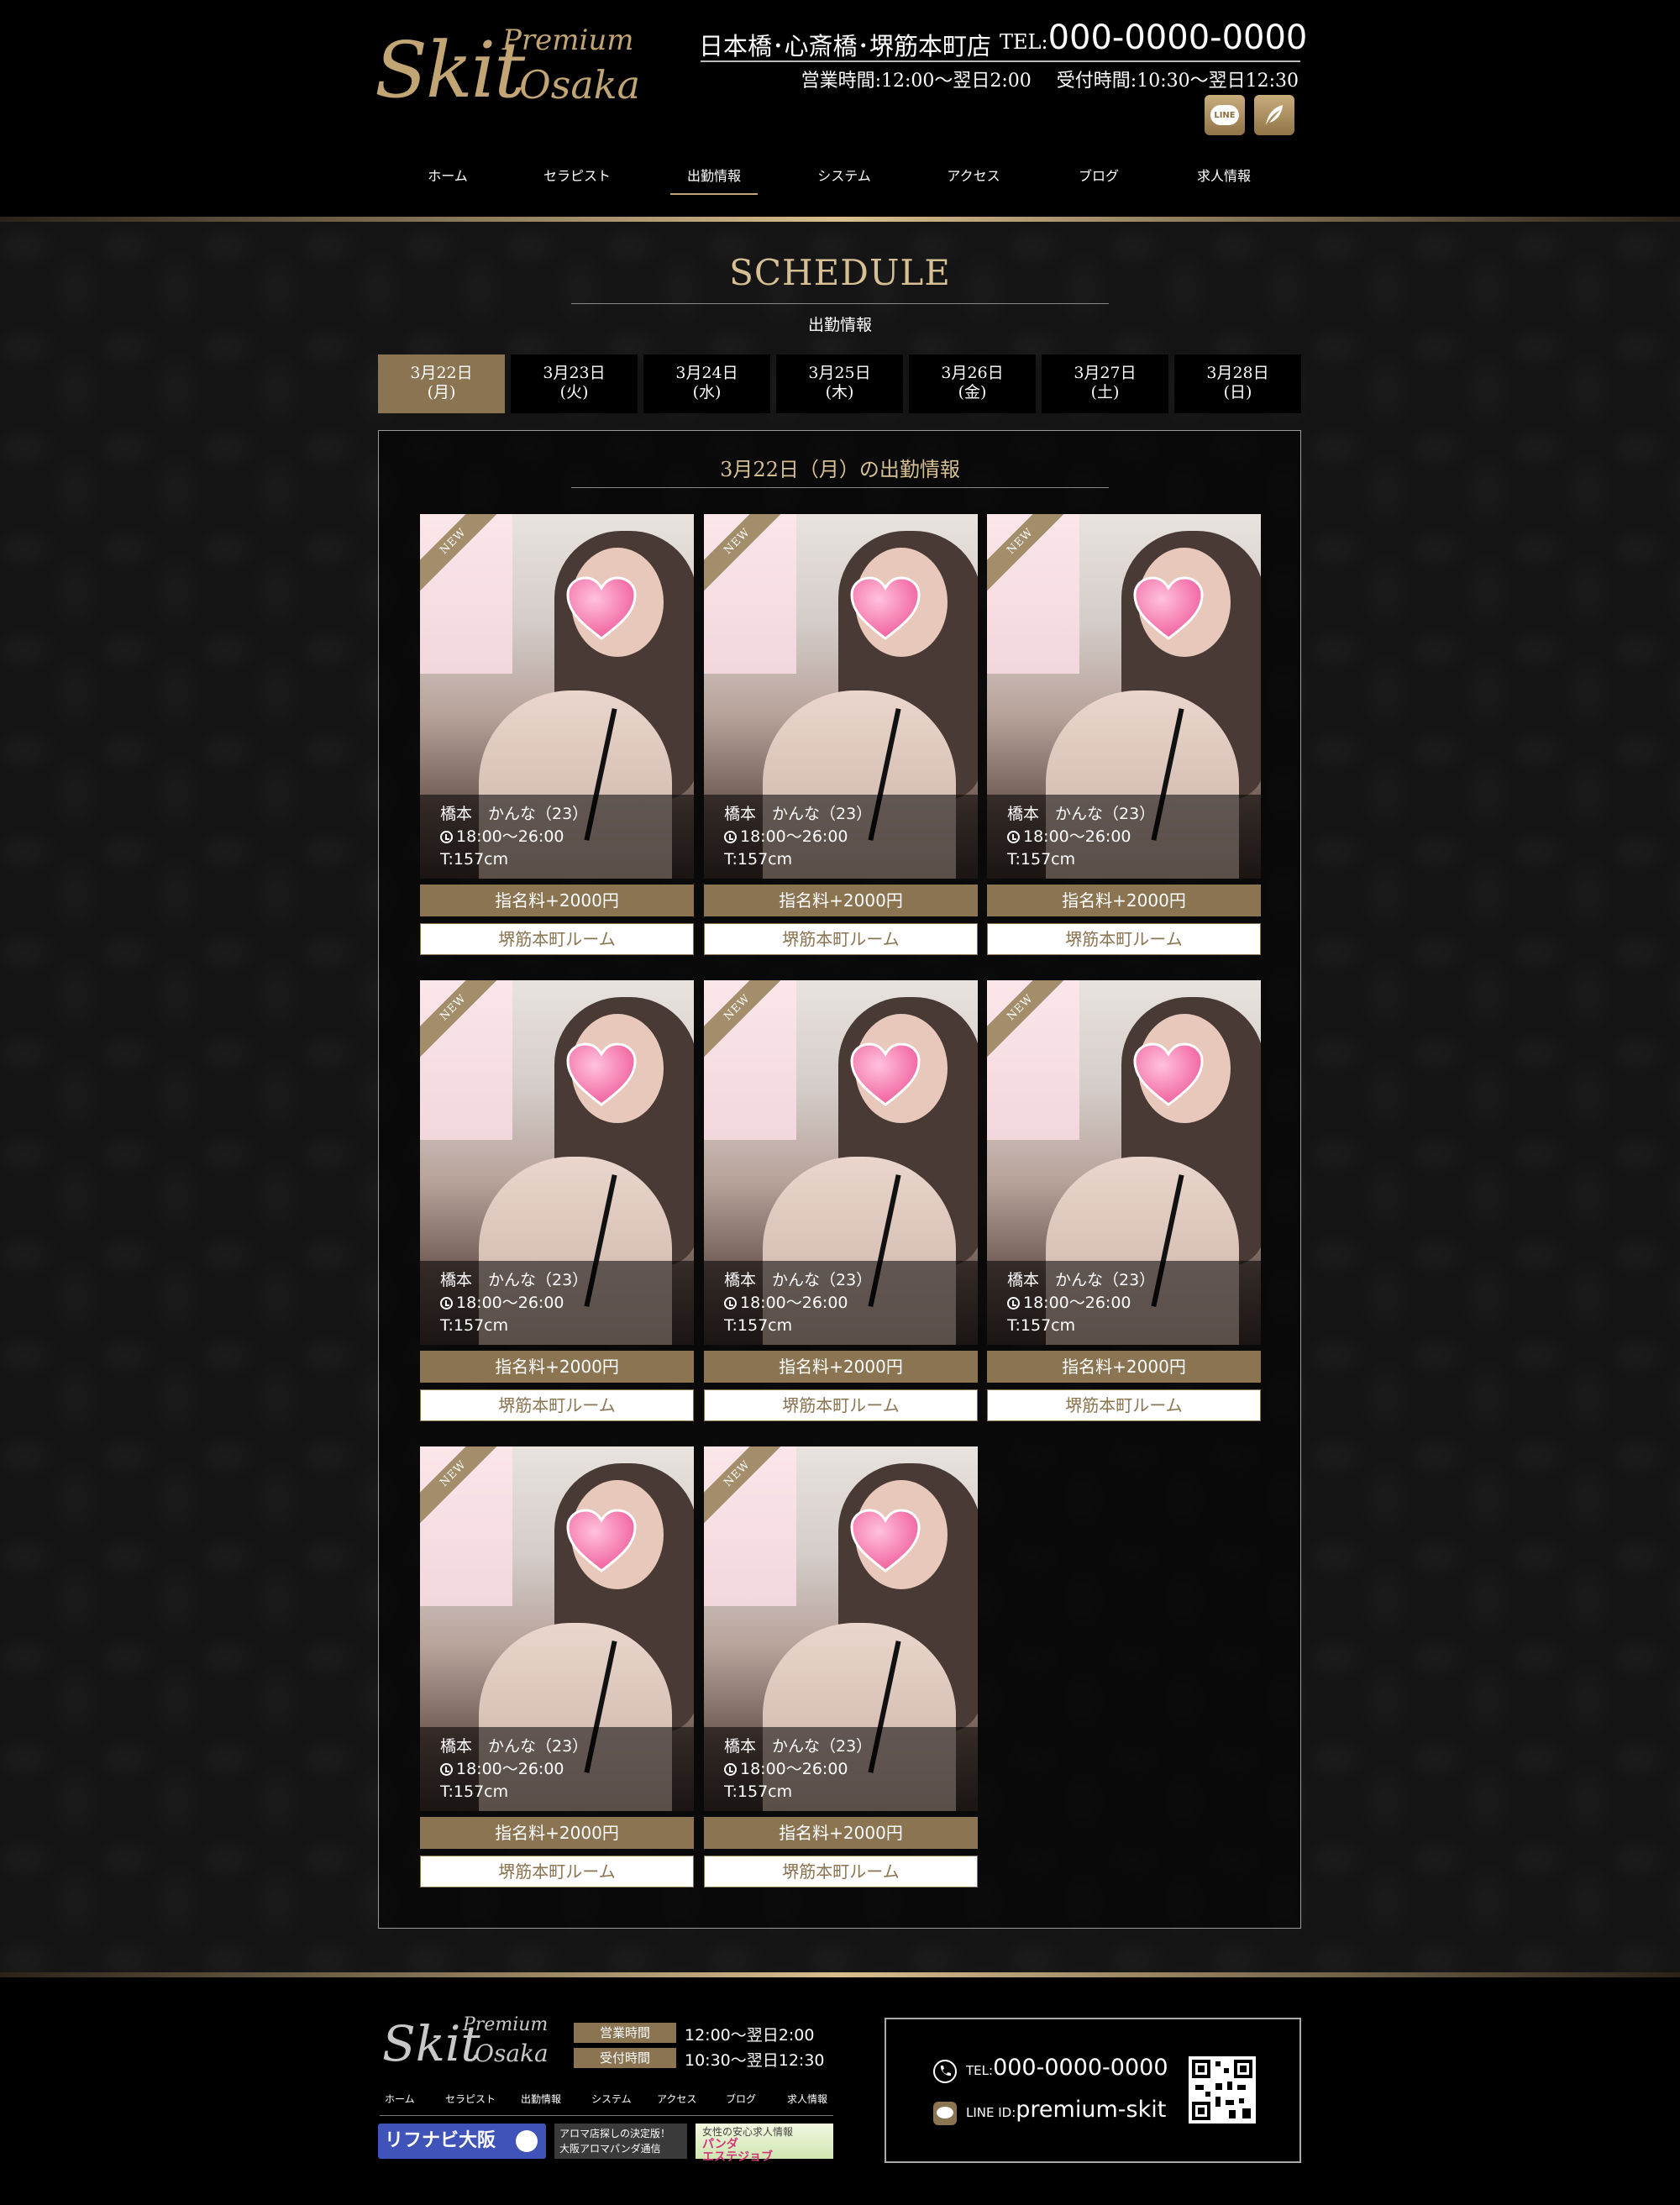  I want to click on banner-refnavi-text: リフナビ大阪, so click(440, 2140).